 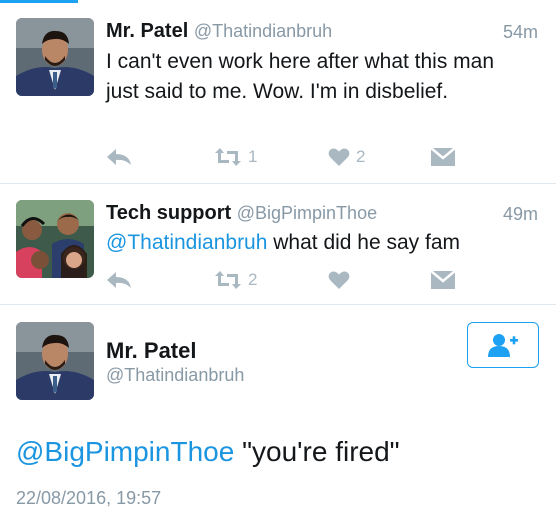 What do you see at coordinates (364, 242) in the screenshot?
I see `tweet-text-body: what did he say fam` at bounding box center [364, 242].